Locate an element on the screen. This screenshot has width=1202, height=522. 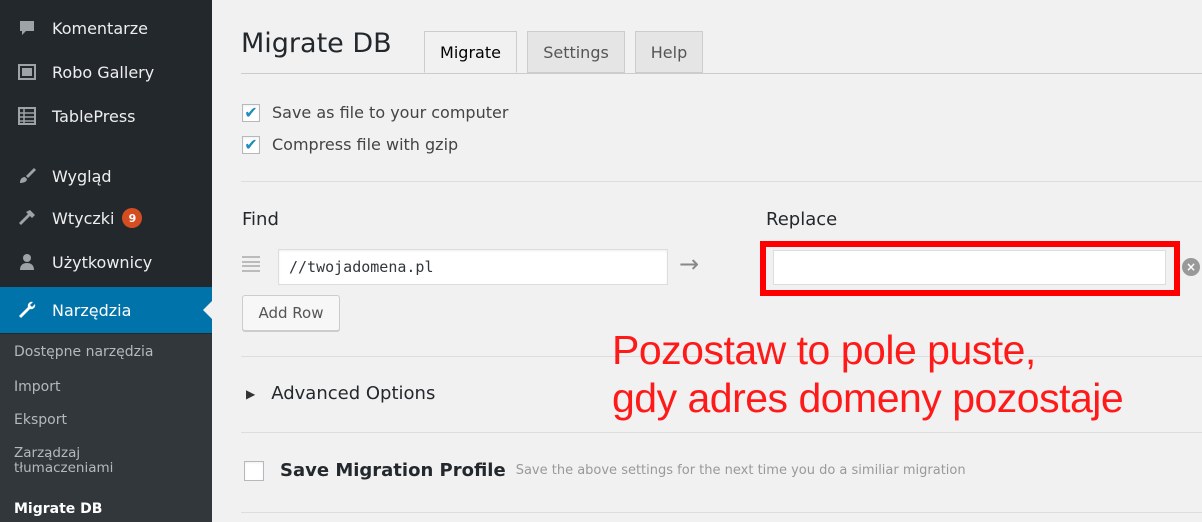
tabs-underline is located at coordinates (721, 73).